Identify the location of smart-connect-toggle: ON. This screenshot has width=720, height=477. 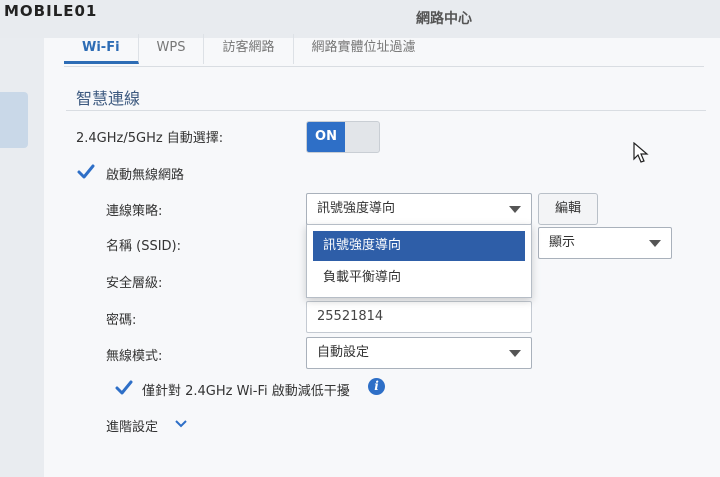
(343, 137).